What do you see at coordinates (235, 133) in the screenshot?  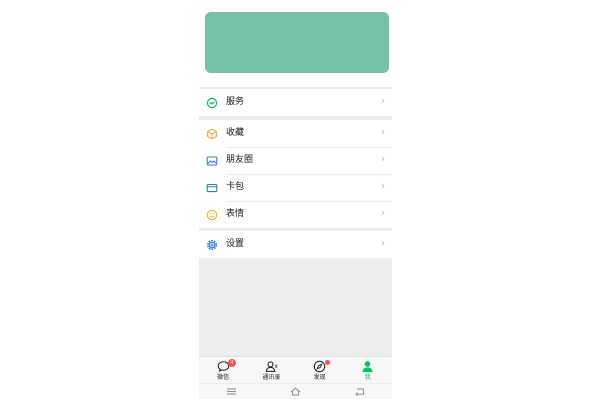 I see `menu-item-label: 收藏` at bounding box center [235, 133].